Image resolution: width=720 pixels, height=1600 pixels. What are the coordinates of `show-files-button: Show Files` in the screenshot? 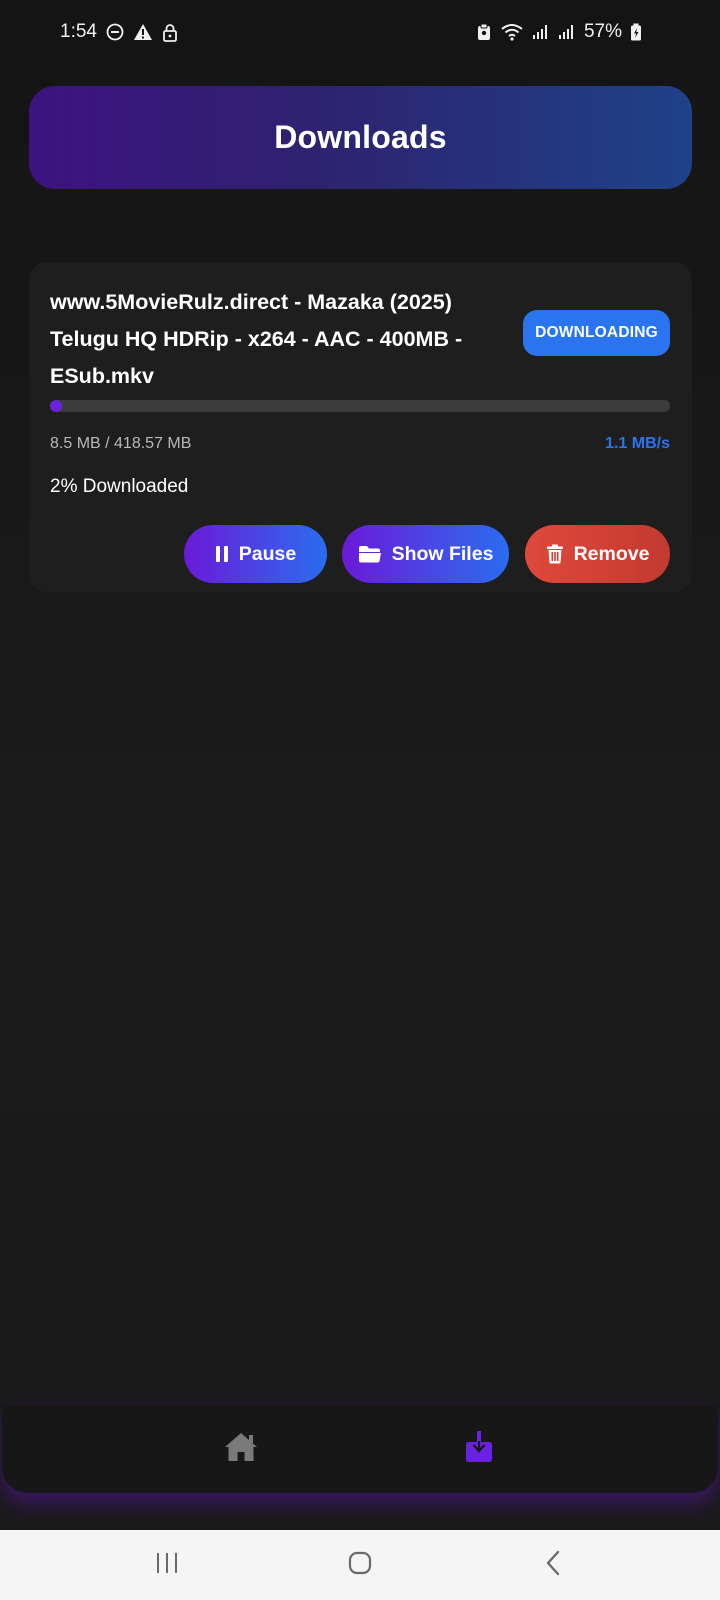 It's located at (425, 554).